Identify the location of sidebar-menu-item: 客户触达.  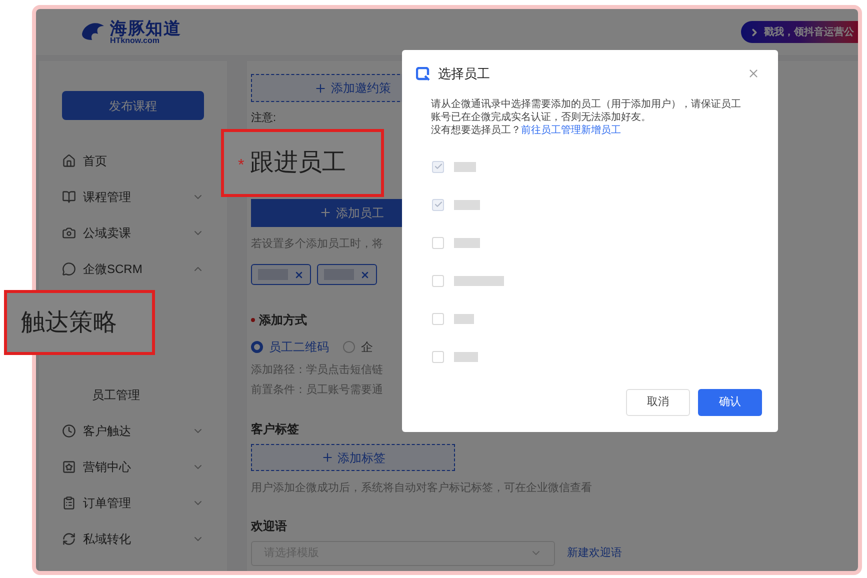
(133, 431).